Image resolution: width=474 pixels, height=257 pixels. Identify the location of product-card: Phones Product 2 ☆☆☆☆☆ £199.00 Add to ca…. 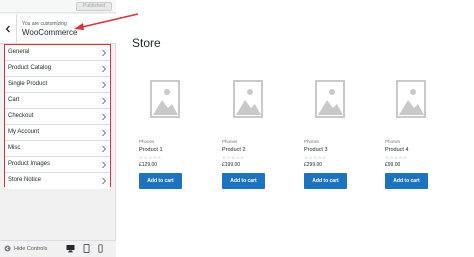
(247, 134).